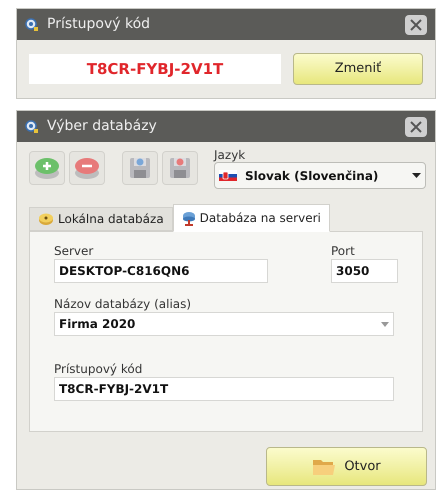  What do you see at coordinates (230, 155) in the screenshot?
I see `language-label: Jazyk` at bounding box center [230, 155].